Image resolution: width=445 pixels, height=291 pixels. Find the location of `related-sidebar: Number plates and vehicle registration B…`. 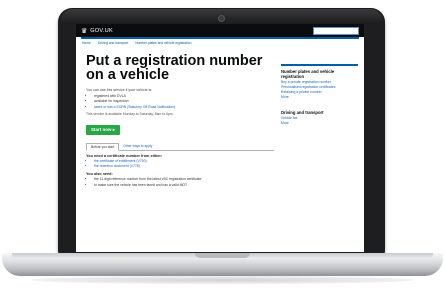

related-sidebar: Number plates and vehicle registration B… is located at coordinates (319, 95).